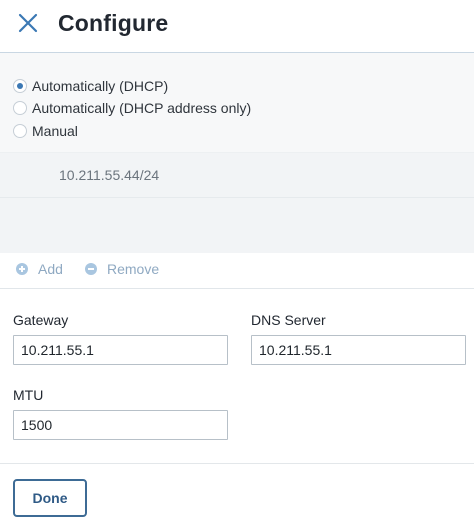 The height and width of the screenshot is (524, 474). I want to click on divider, so click(237, 463).